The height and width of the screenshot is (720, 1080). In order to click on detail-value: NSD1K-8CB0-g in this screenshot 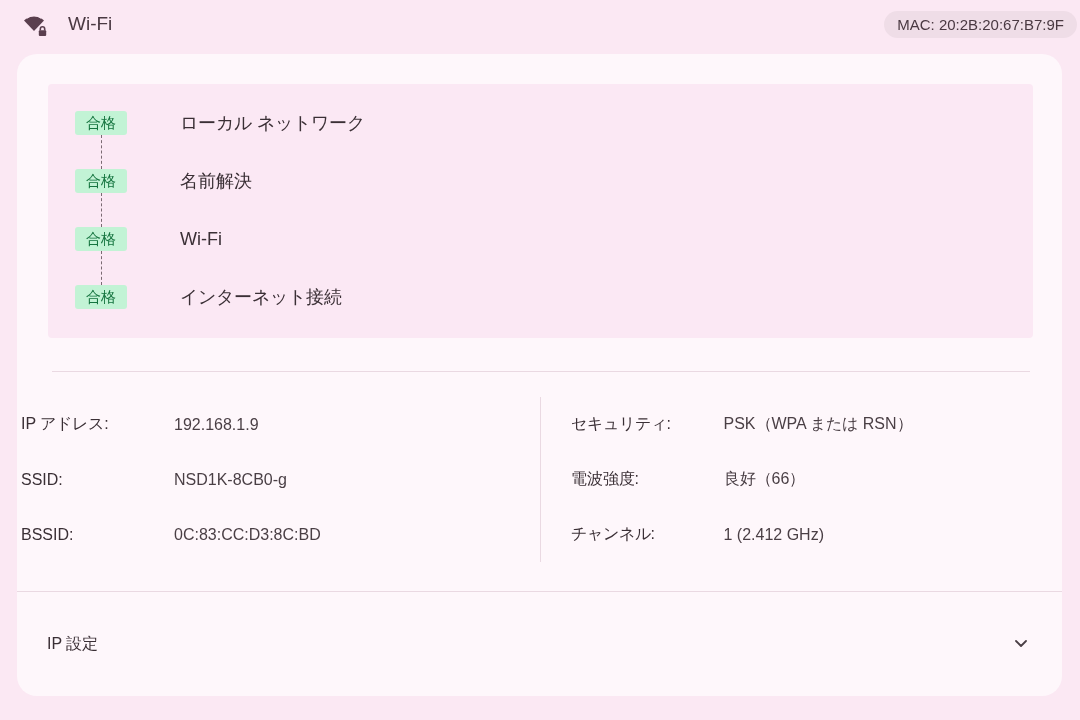, I will do `click(231, 479)`.